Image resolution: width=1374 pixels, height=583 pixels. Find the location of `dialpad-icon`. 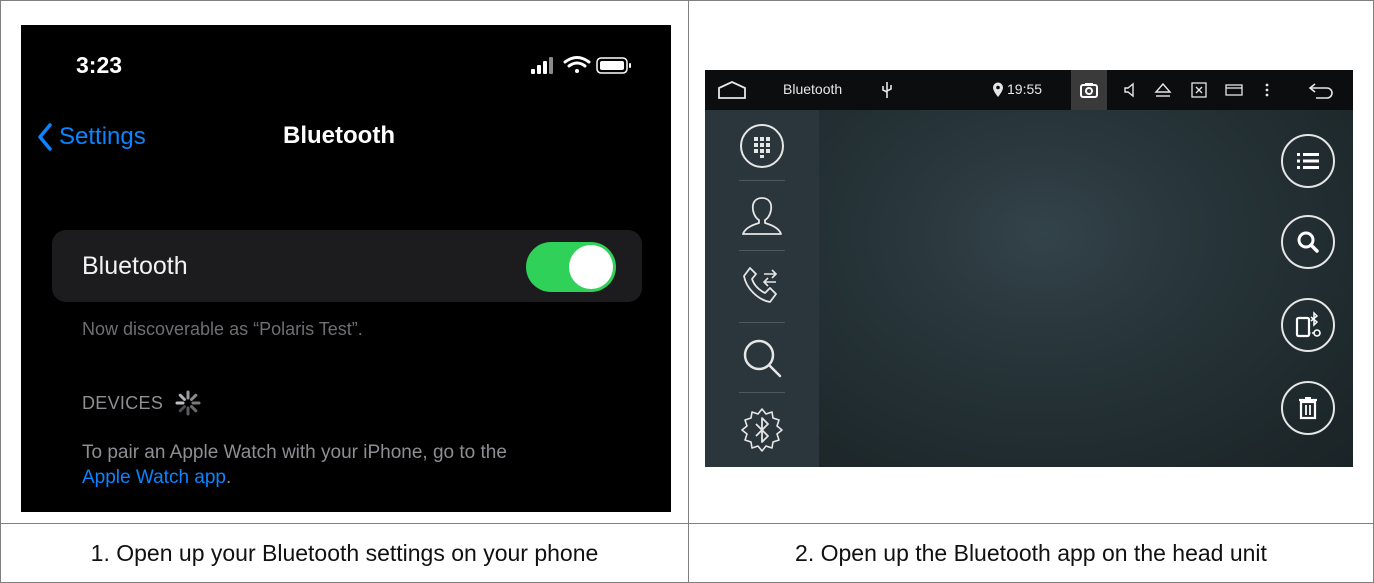

dialpad-icon is located at coordinates (762, 146).